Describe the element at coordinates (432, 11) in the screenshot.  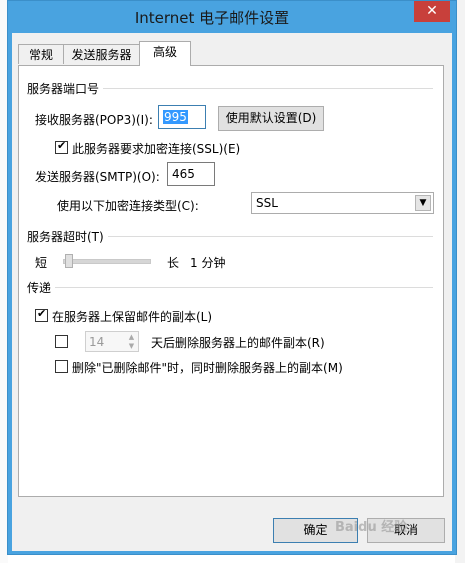
I see `close-button: ✕` at that location.